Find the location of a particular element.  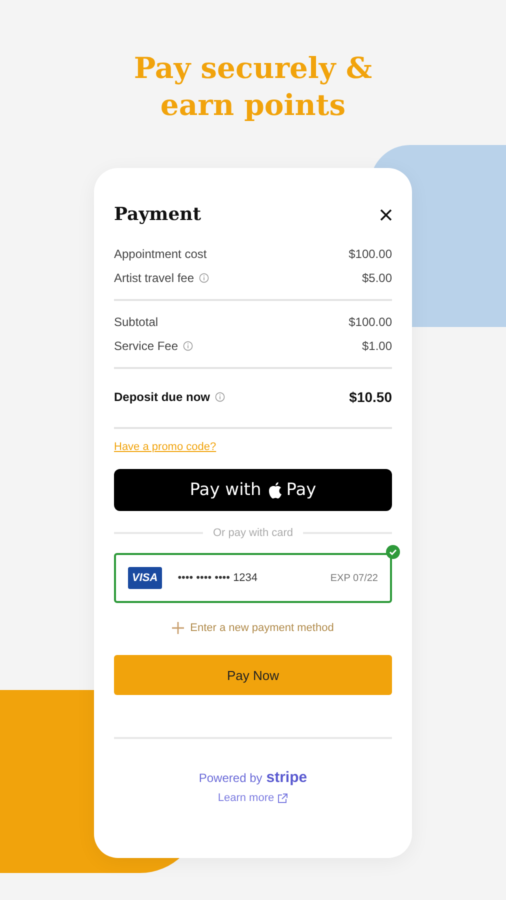

close-button is located at coordinates (386, 214).